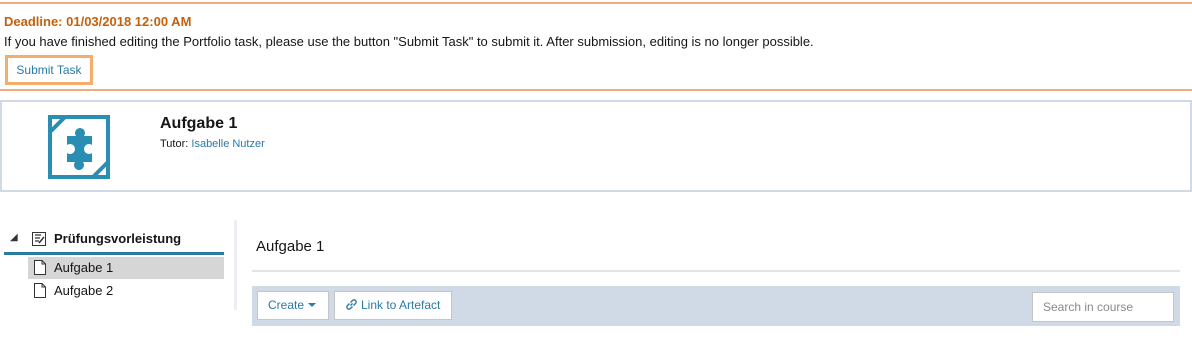  What do you see at coordinates (290, 246) in the screenshot?
I see `page-title: Aufgabe 1` at bounding box center [290, 246].